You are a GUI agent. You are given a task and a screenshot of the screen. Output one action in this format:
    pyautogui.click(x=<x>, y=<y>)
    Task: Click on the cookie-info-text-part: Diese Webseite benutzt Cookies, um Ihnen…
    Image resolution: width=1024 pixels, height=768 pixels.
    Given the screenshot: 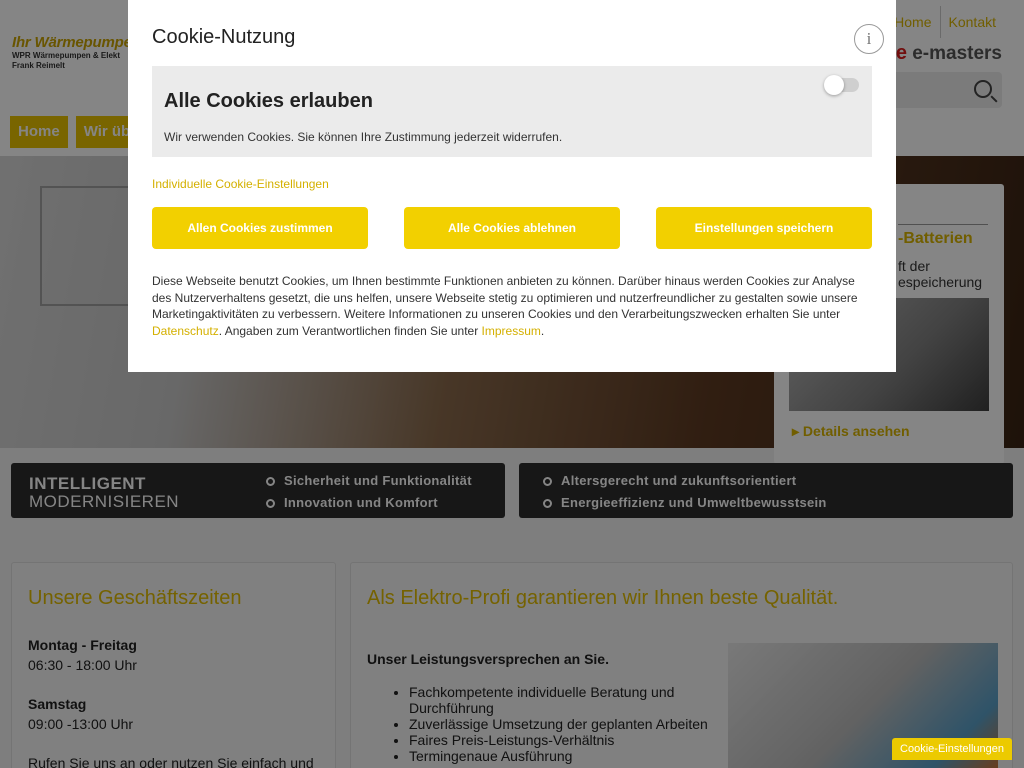 What is the action you would take?
    pyautogui.click(x=505, y=298)
    